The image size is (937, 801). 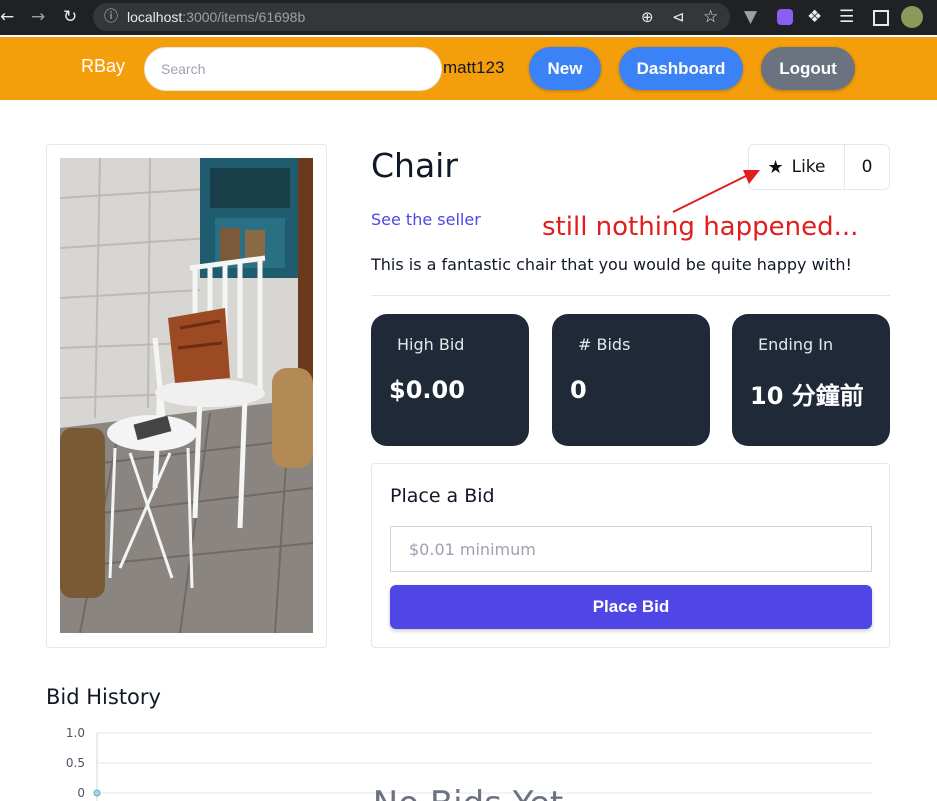 What do you see at coordinates (881, 18) in the screenshot?
I see `side-panel-icon` at bounding box center [881, 18].